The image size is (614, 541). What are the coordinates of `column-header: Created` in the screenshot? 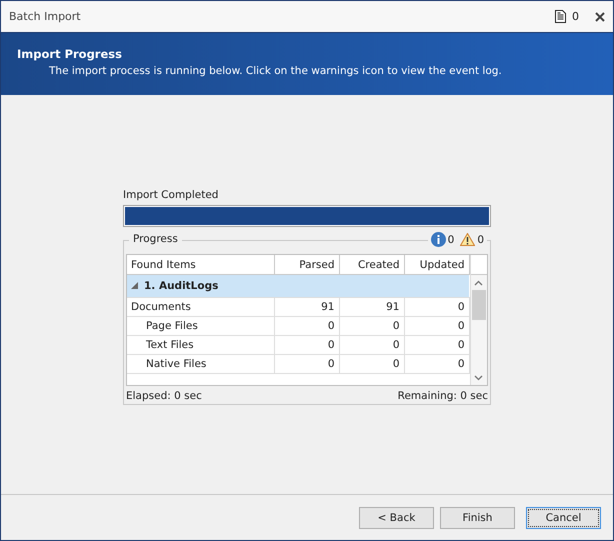 It's located at (371, 264).